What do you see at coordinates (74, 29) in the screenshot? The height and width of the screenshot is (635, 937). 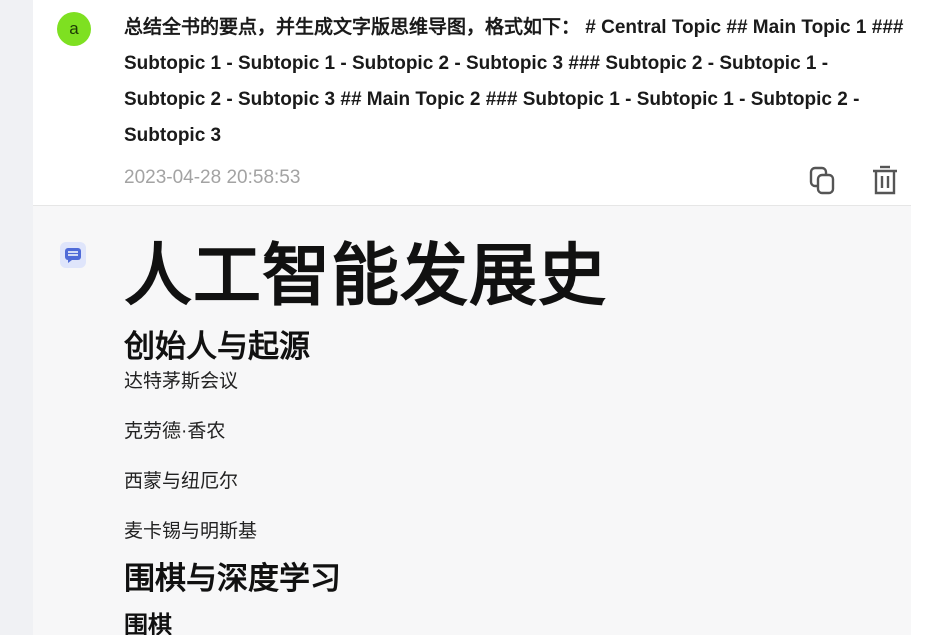 I see `user-avatar: a` at bounding box center [74, 29].